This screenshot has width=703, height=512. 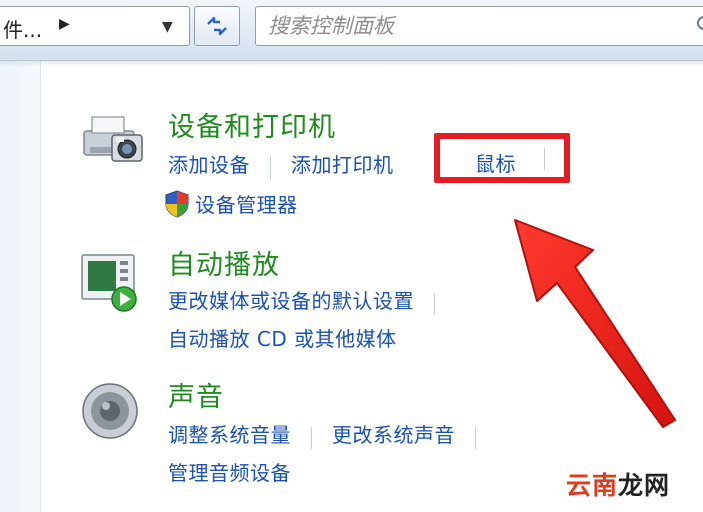 I want to click on red-arrow-icon, so click(x=595, y=323).